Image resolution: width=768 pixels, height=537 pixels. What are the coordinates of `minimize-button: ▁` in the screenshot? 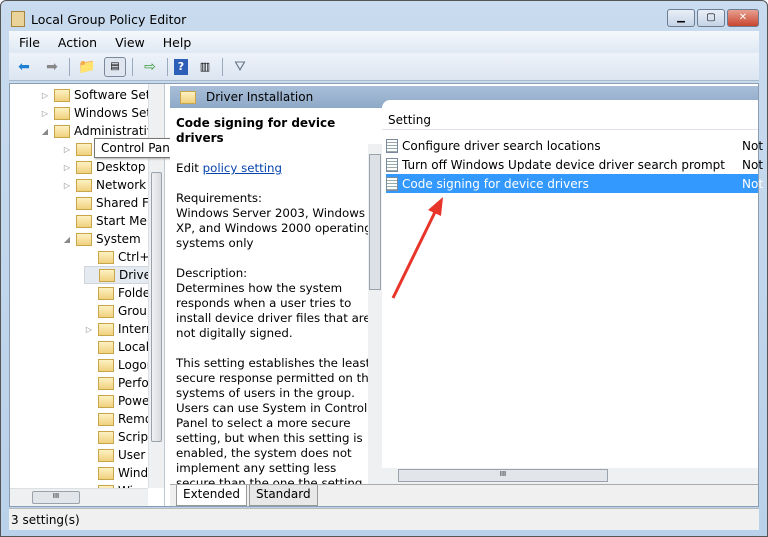 It's located at (681, 18).